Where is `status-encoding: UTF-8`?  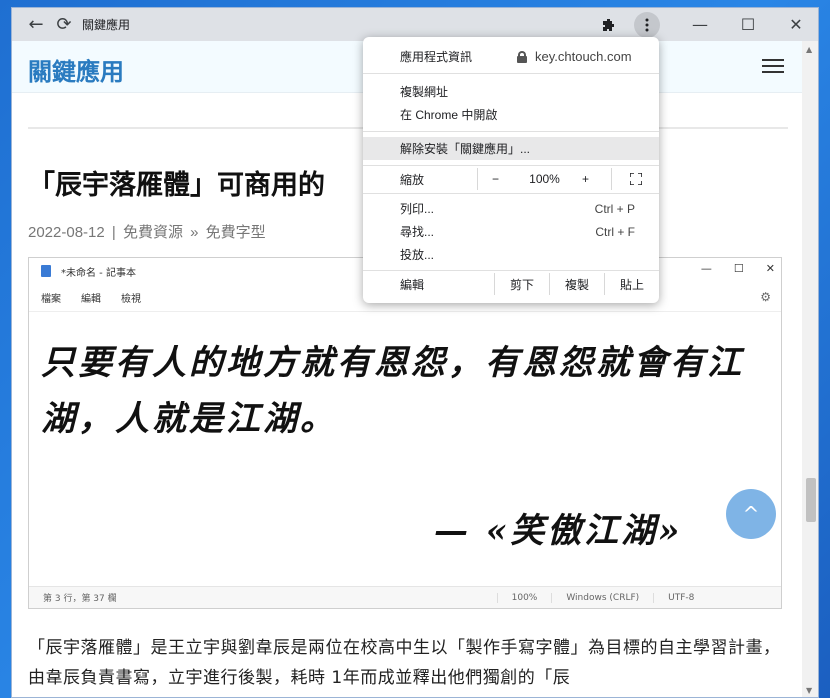
status-encoding: UTF-8 is located at coordinates (680, 597).